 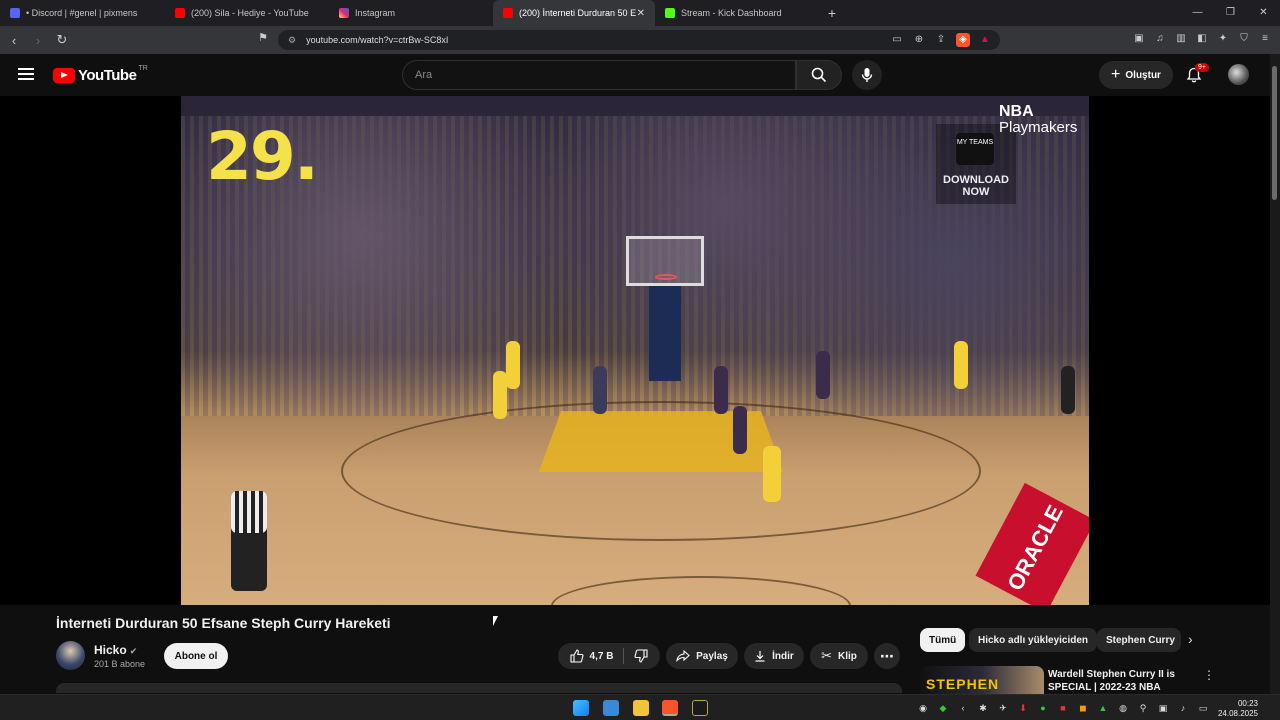 I want to click on youtube-header: YouTube TR Ara + Oluştur 9+, so click(x=640, y=75).